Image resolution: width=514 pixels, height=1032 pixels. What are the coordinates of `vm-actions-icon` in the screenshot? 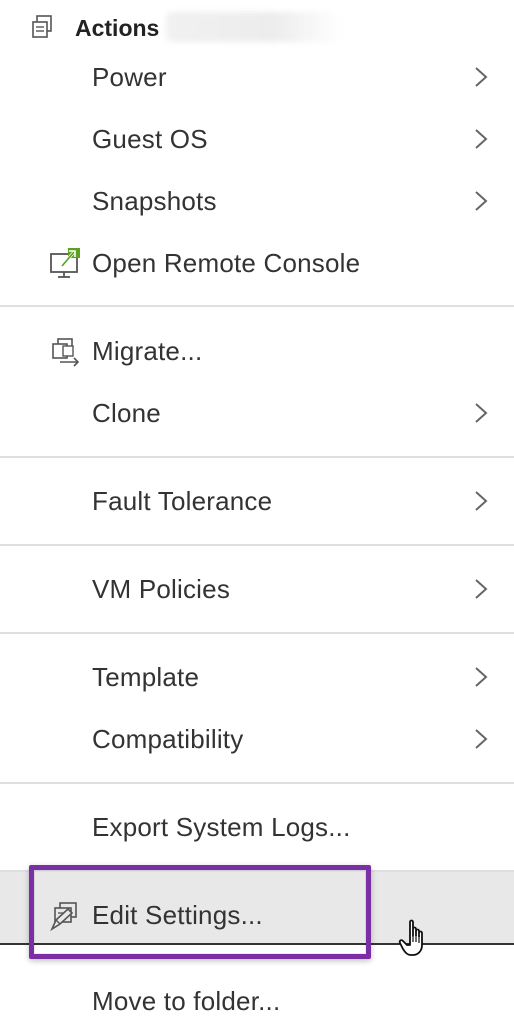 It's located at (42, 26).